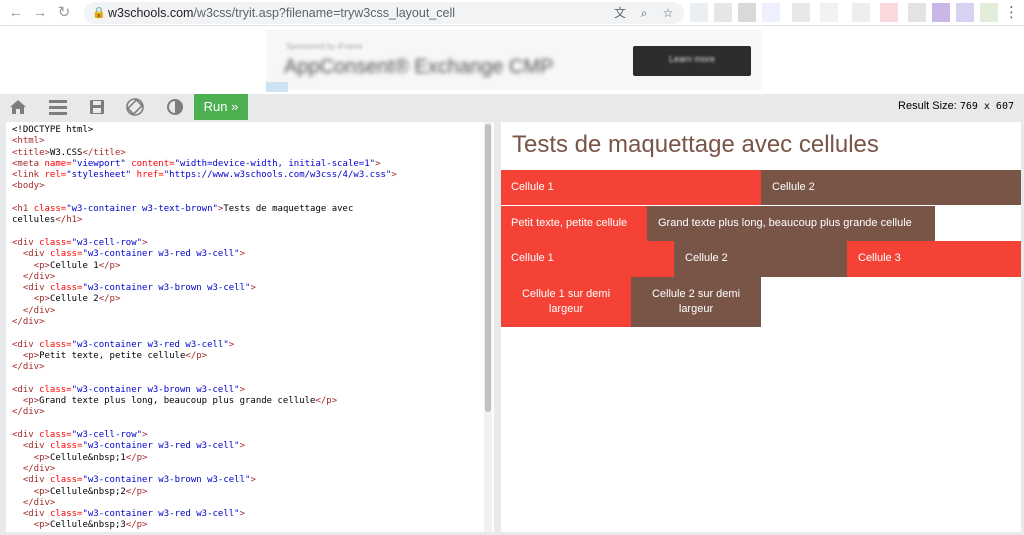  I want to click on code-line: cellules</h1>, so click(204, 220).